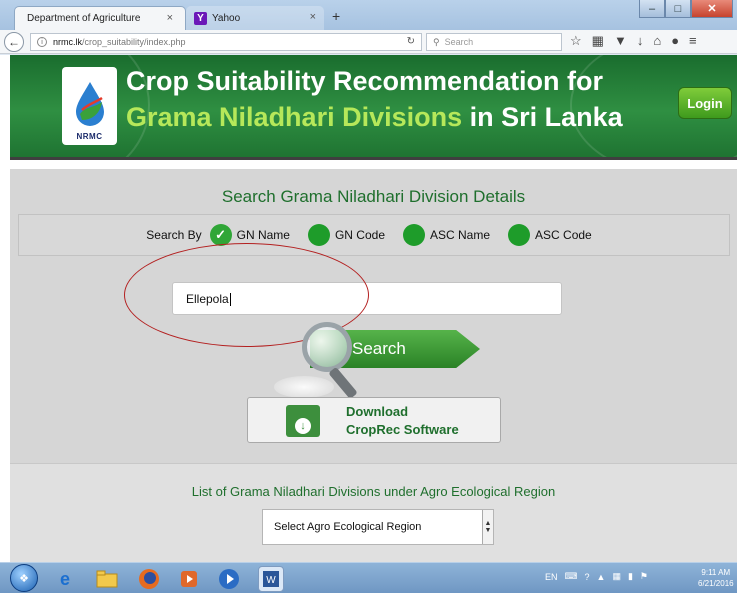 This screenshot has height=593, width=737. I want to click on search-heading: Search Grama Niladhari Division Details, so click(373, 196).